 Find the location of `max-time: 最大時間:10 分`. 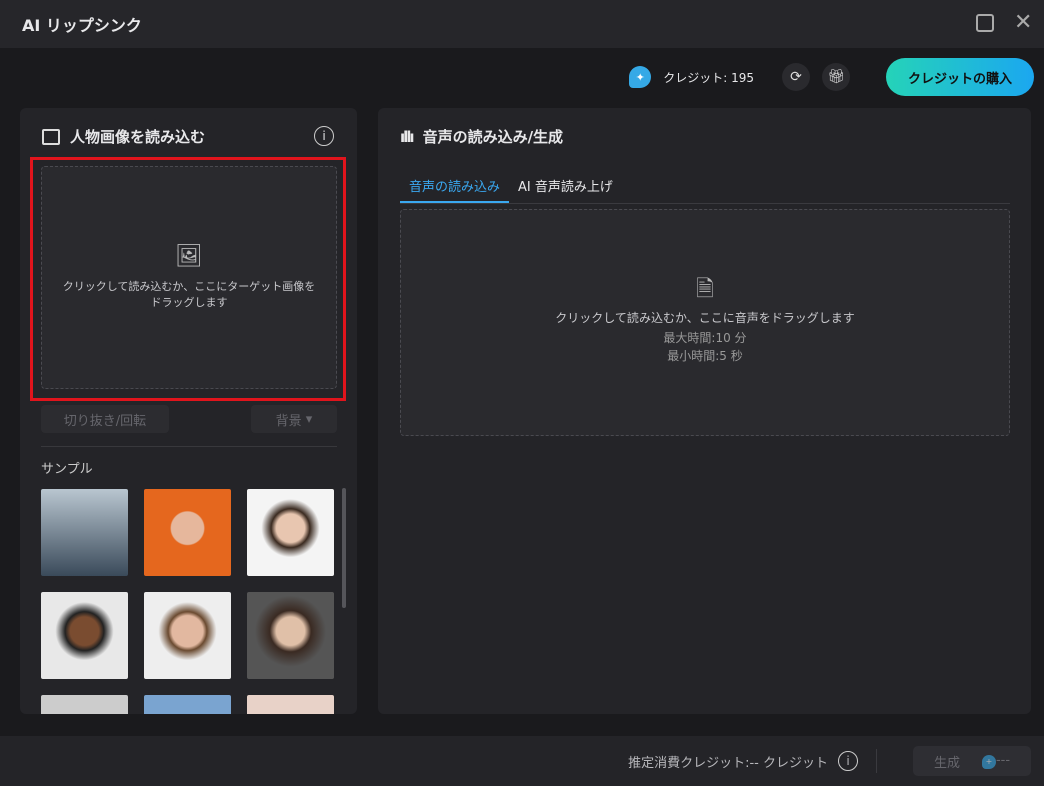

max-time: 最大時間:10 分 is located at coordinates (705, 337).